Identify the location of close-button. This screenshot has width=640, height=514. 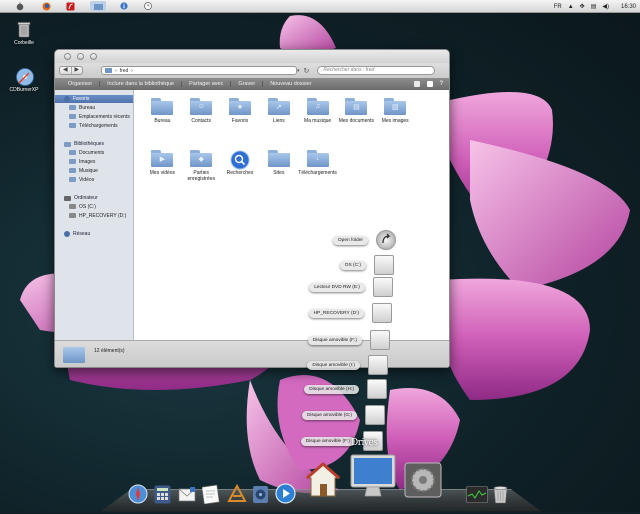
(67, 56).